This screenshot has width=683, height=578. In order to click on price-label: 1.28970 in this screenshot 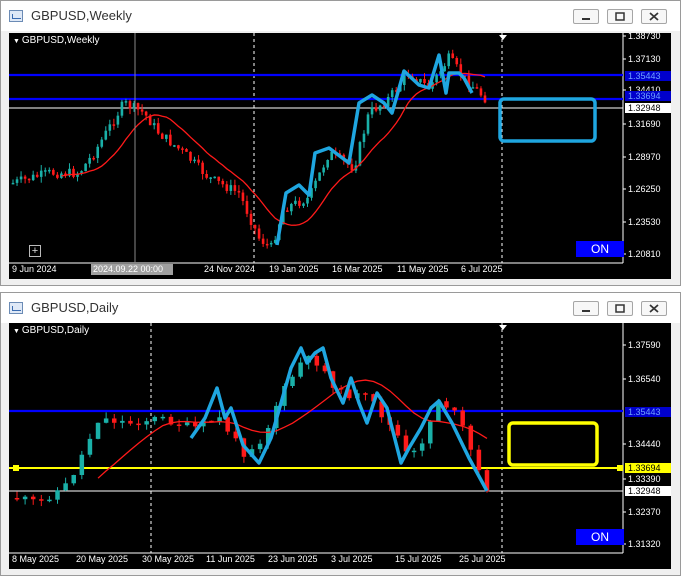, I will do `click(644, 157)`.